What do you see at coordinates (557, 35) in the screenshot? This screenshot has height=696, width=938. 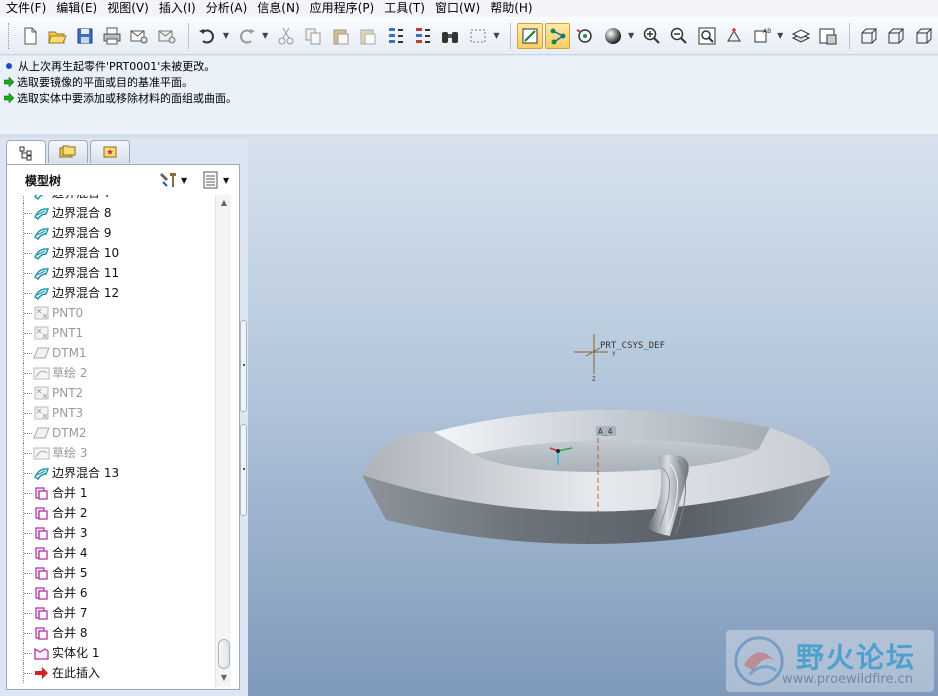 I see `spin-center-button` at bounding box center [557, 35].